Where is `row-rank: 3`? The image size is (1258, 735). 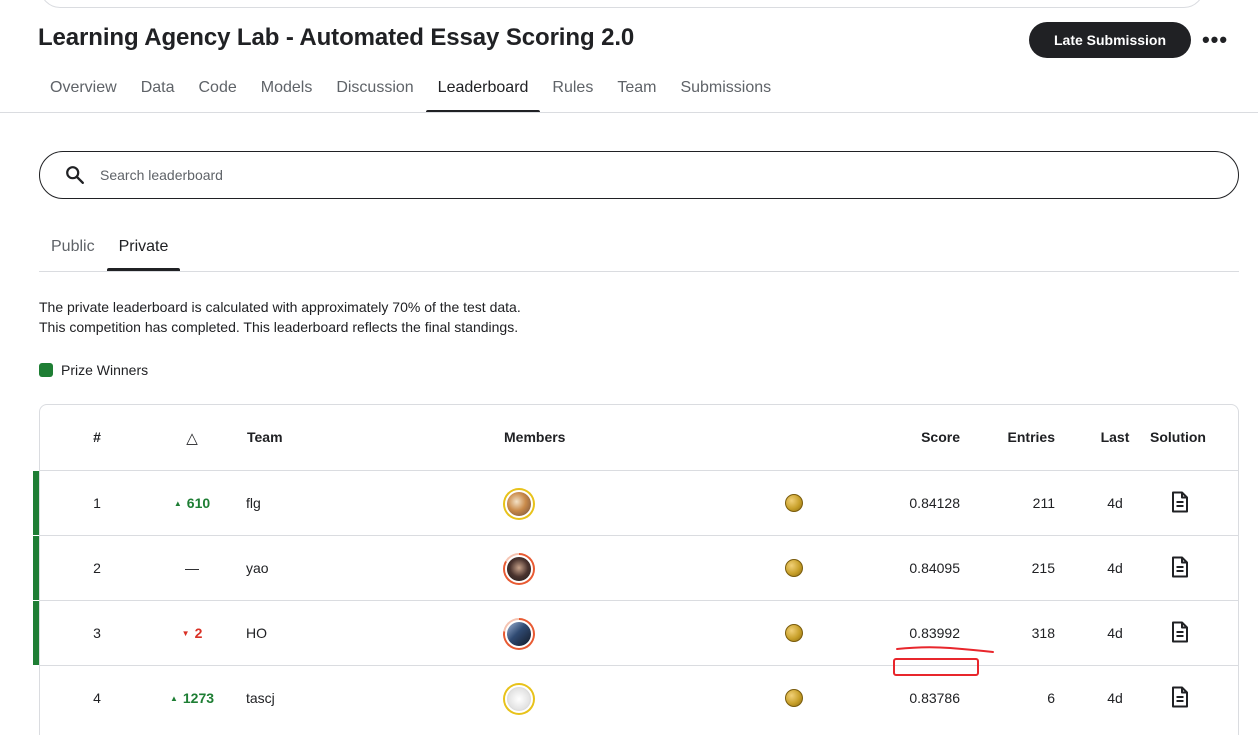 row-rank: 3 is located at coordinates (97, 633).